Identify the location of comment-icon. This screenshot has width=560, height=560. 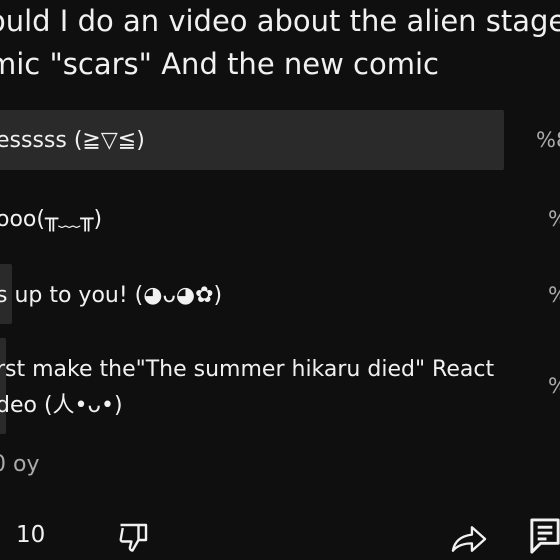
(545, 536).